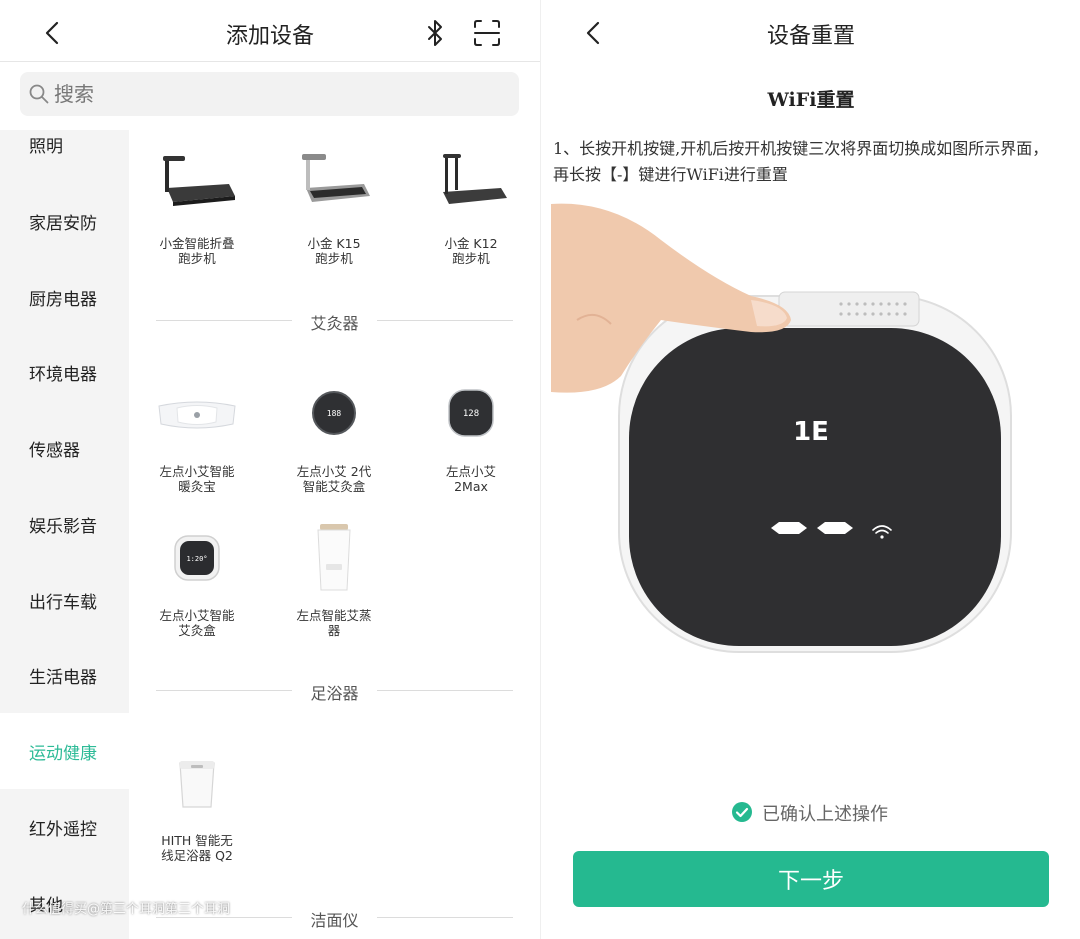  What do you see at coordinates (63, 603) in the screenshot?
I see `sidebar-item-label: 出行车载` at bounding box center [63, 603].